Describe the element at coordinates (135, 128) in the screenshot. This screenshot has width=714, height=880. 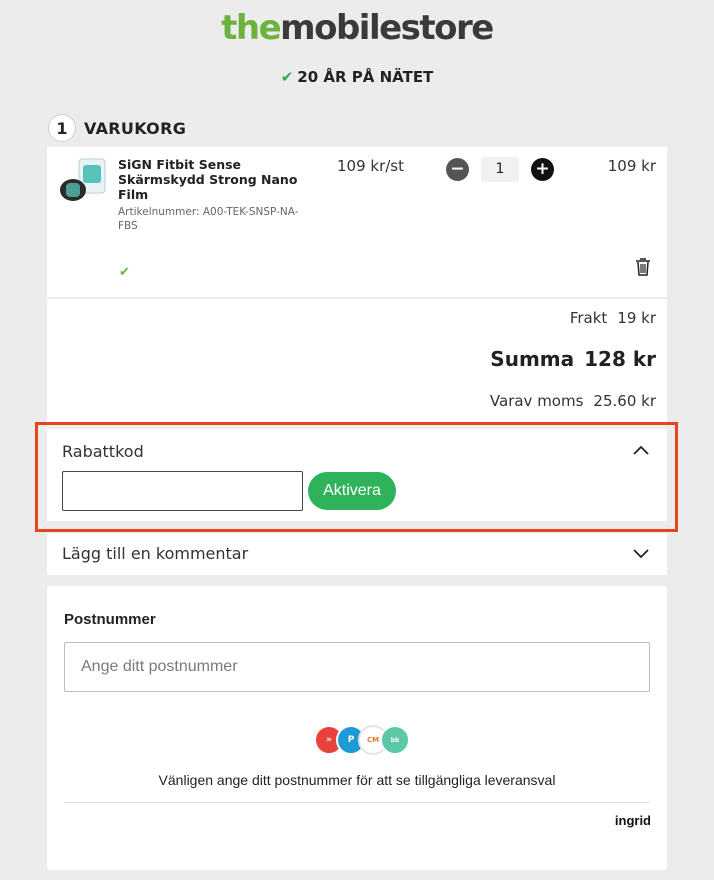
I see `step-label: VARUKORG` at that location.